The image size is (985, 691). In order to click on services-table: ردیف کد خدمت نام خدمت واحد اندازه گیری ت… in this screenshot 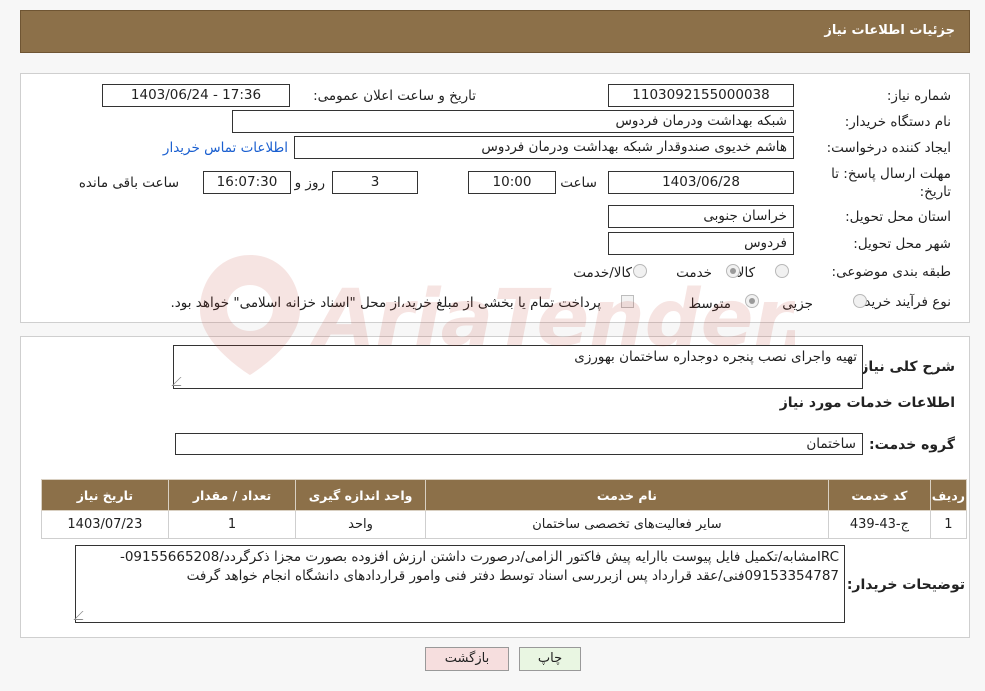, I will do `click(504, 509)`.